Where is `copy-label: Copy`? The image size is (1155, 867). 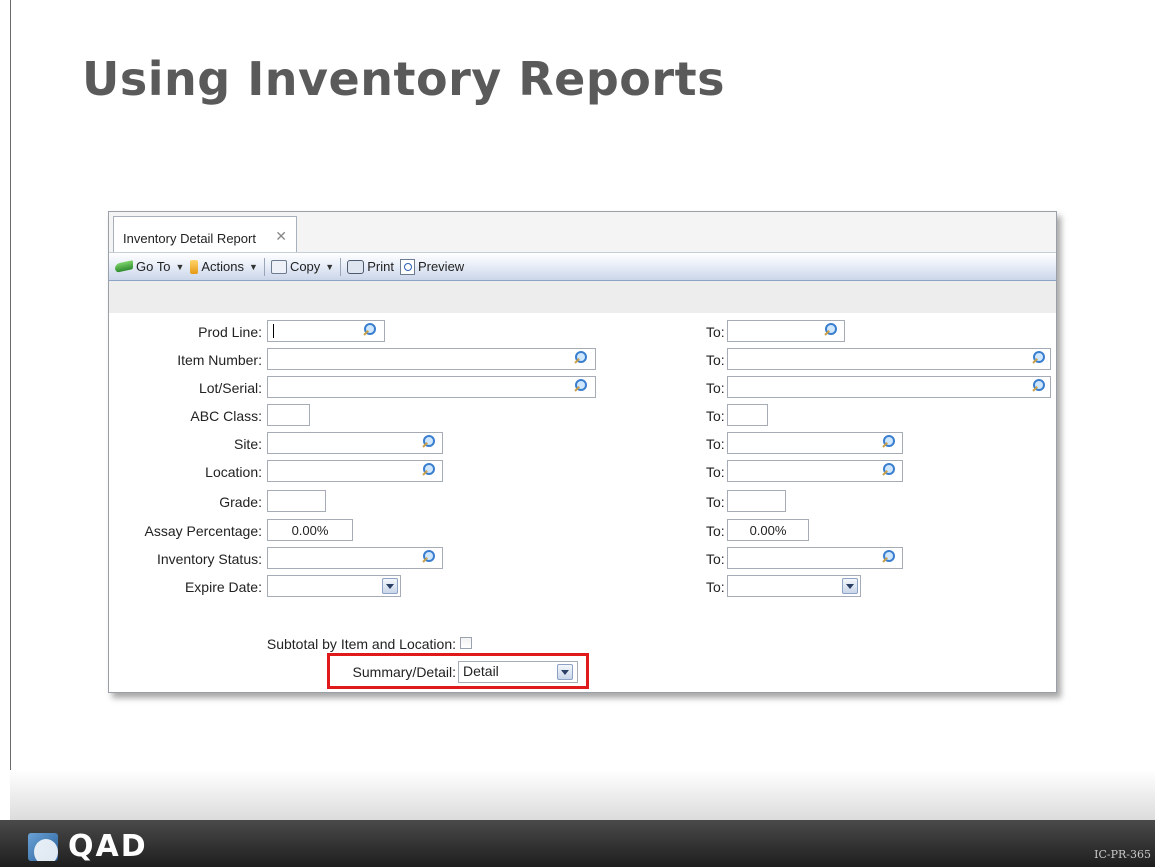 copy-label: Copy is located at coordinates (305, 266).